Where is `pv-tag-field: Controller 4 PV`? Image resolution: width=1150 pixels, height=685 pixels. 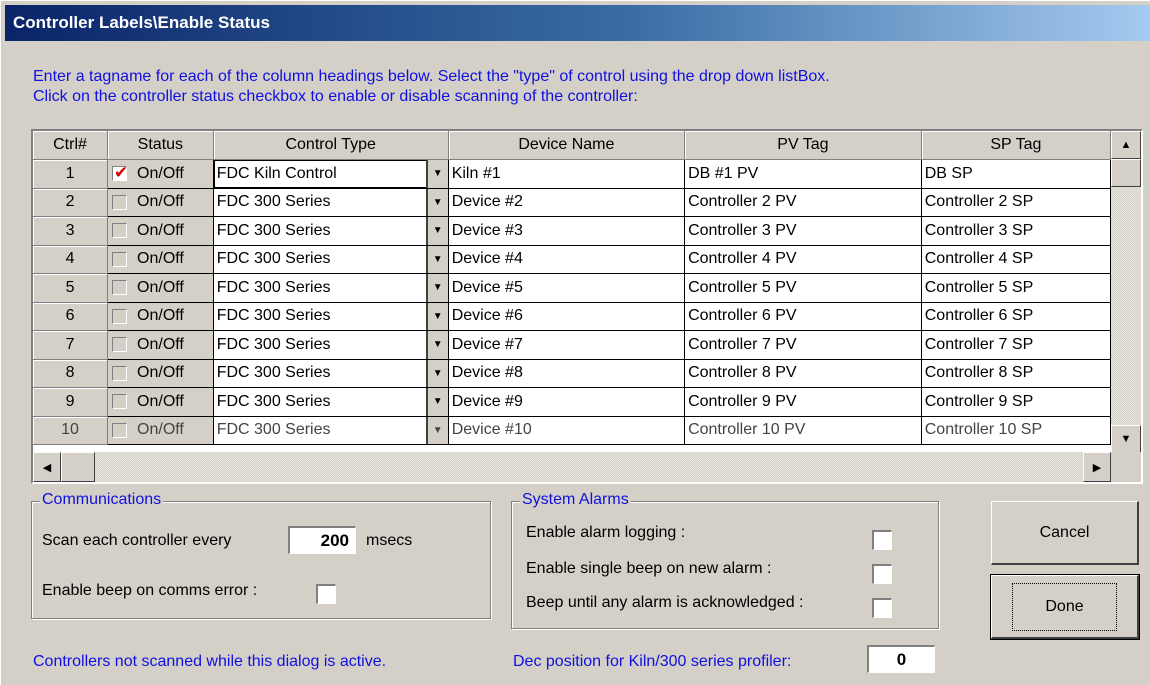
pv-tag-field: Controller 4 PV is located at coordinates (803, 259).